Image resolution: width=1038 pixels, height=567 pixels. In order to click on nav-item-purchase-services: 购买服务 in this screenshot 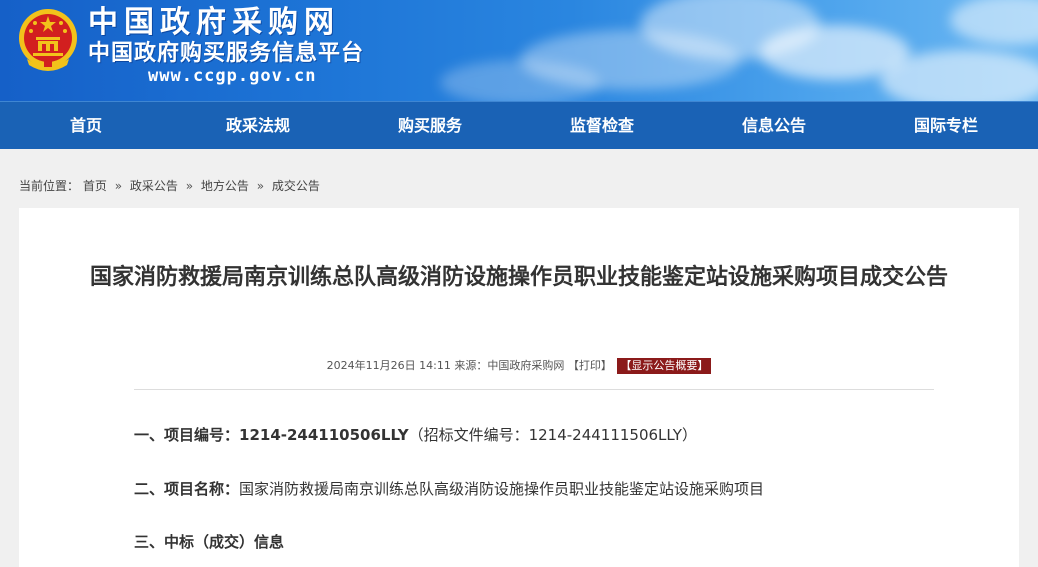, I will do `click(430, 125)`.